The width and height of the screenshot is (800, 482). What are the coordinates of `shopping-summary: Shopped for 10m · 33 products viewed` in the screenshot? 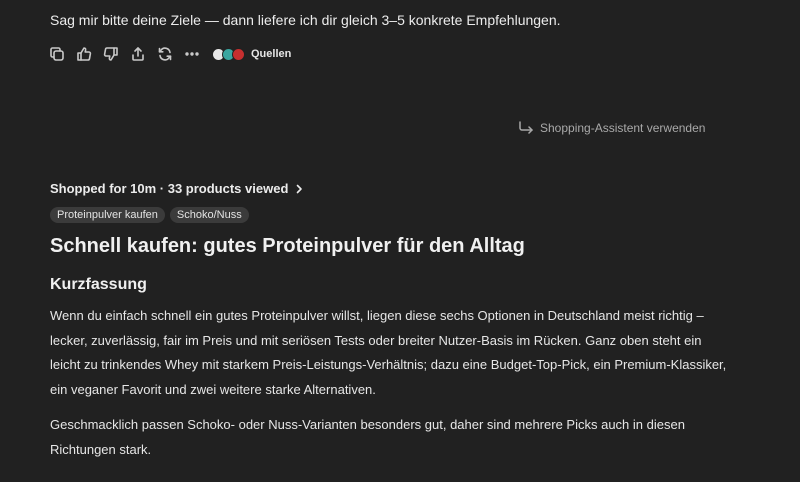 It's located at (177, 188).